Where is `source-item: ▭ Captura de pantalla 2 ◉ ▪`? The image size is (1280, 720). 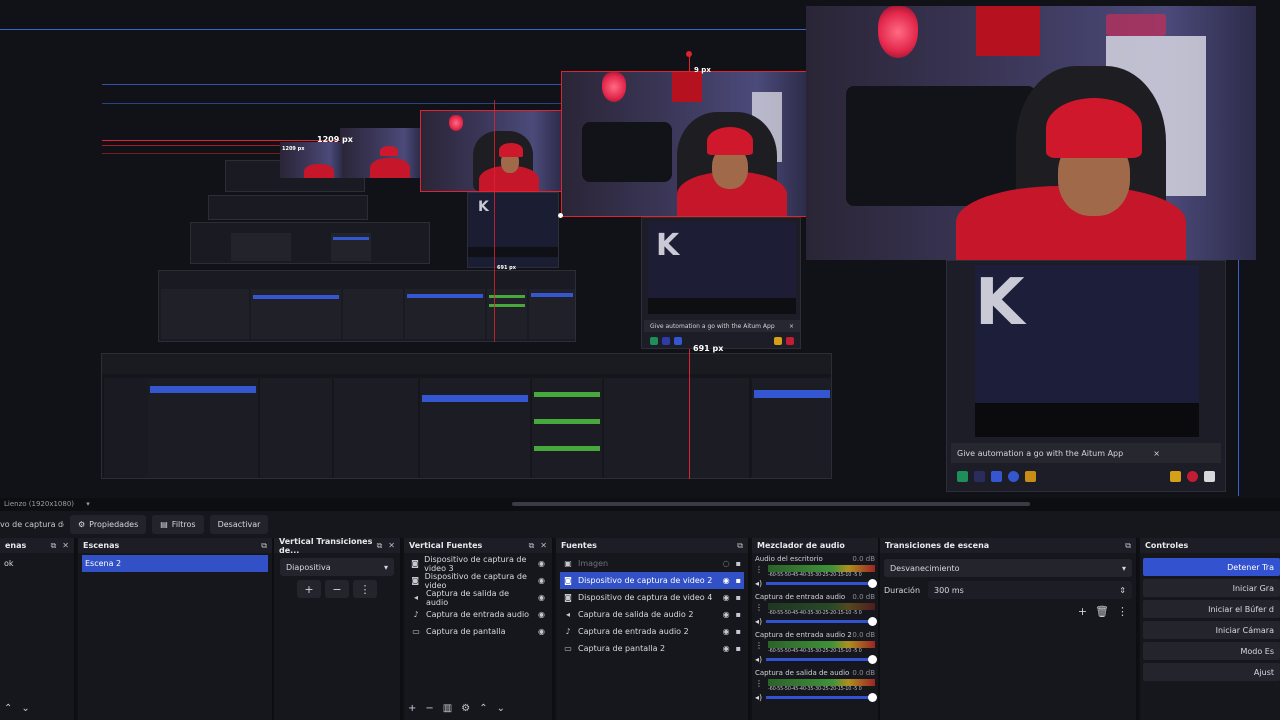 source-item: ▭ Captura de pantalla 2 ◉ ▪ is located at coordinates (652, 648).